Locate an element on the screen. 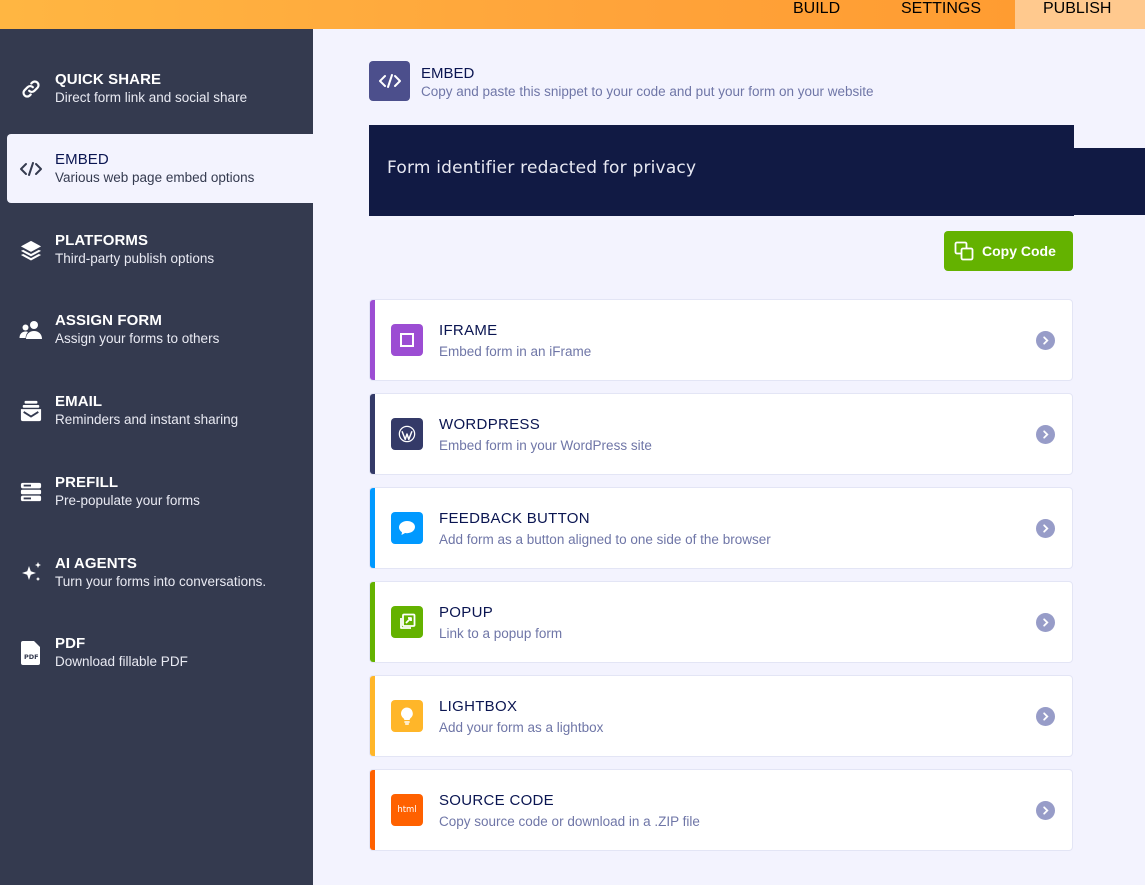 Image resolution: width=1145 pixels, height=885 pixels. lightbulb-icon is located at coordinates (407, 716).